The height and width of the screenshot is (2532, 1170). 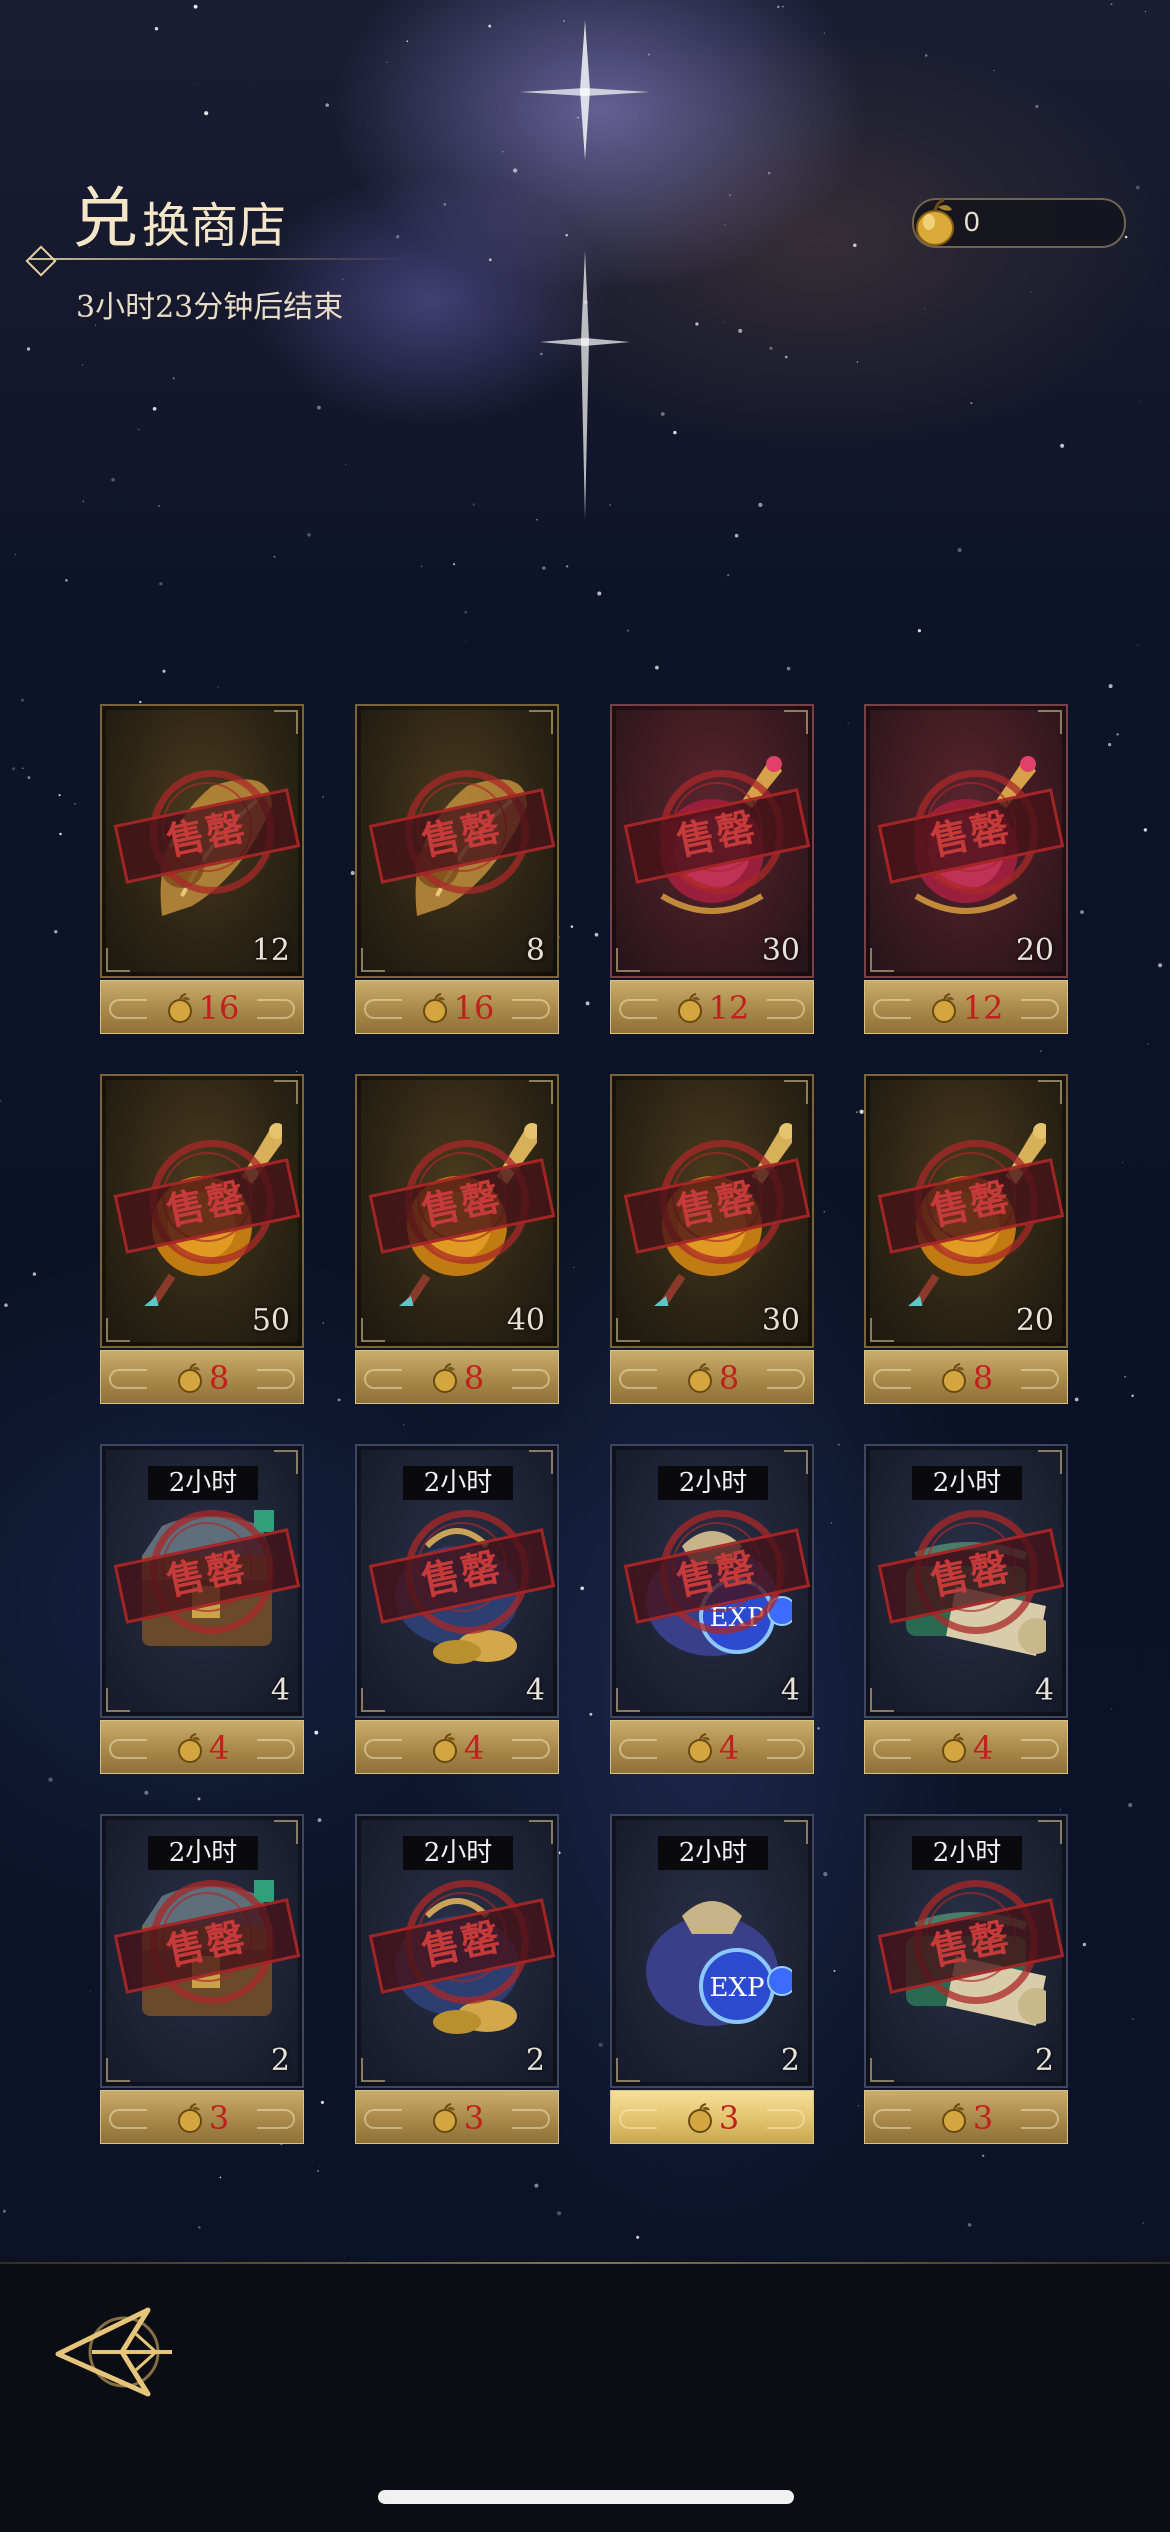 I want to click on shop-item-crimson-amulet: 售罄 30 12, so click(x=712, y=870).